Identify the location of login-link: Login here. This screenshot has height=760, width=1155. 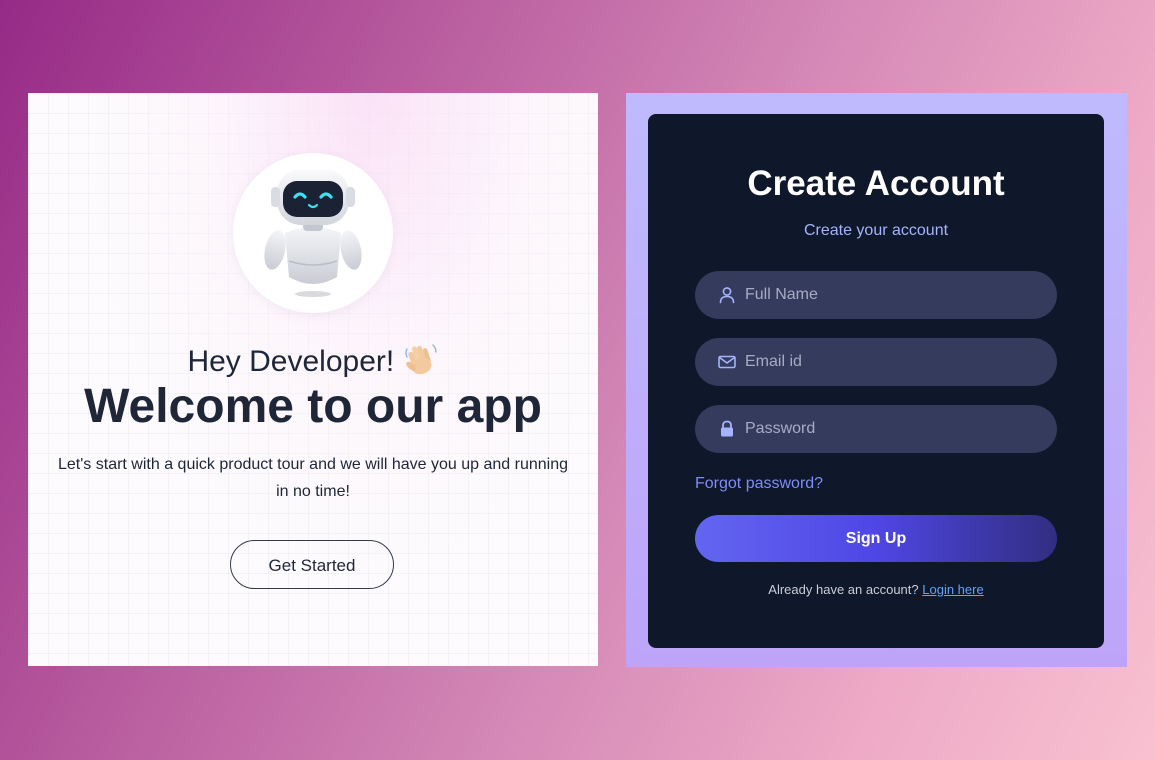
(952, 589).